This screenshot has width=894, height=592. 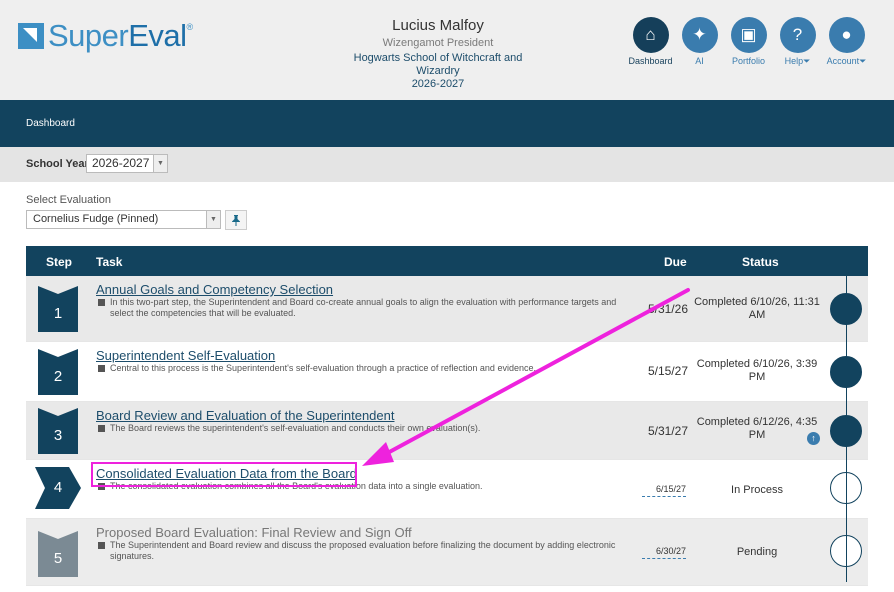 I want to click on arrow-annotation, so click(x=526, y=377).